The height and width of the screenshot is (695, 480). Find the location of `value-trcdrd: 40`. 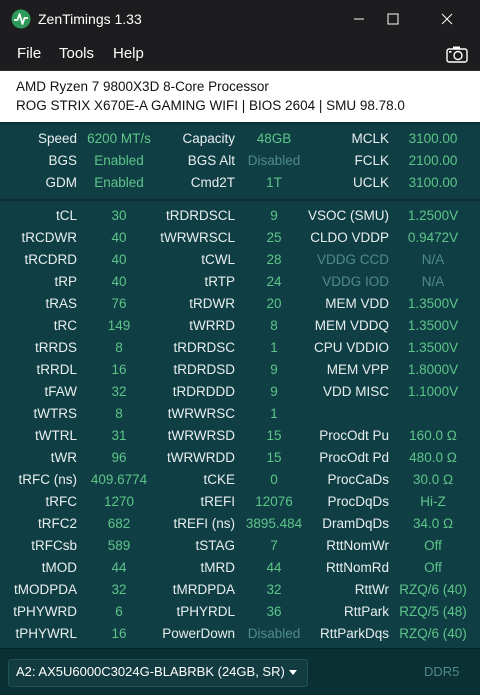

value-trcdrd: 40 is located at coordinates (119, 259).